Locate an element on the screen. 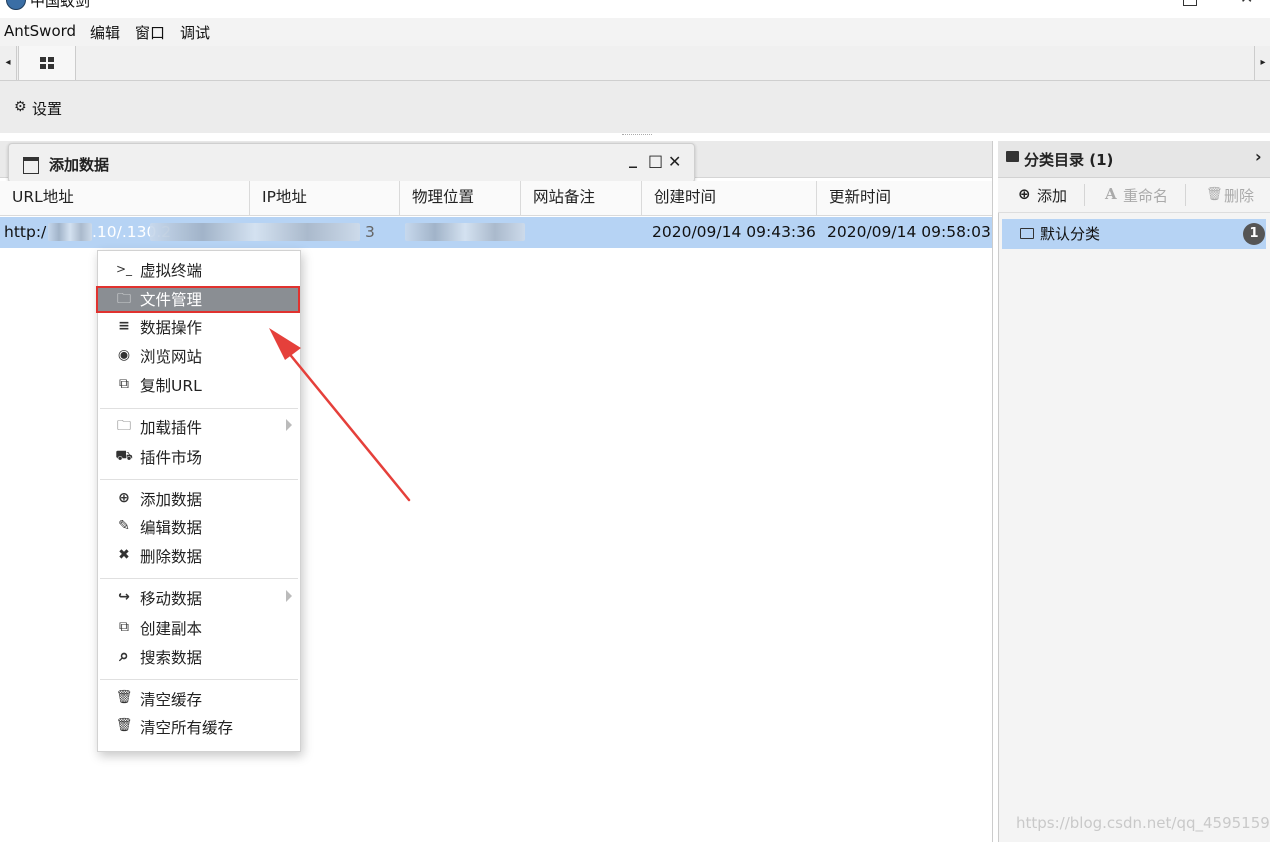  app-icon is located at coordinates (16, 5).